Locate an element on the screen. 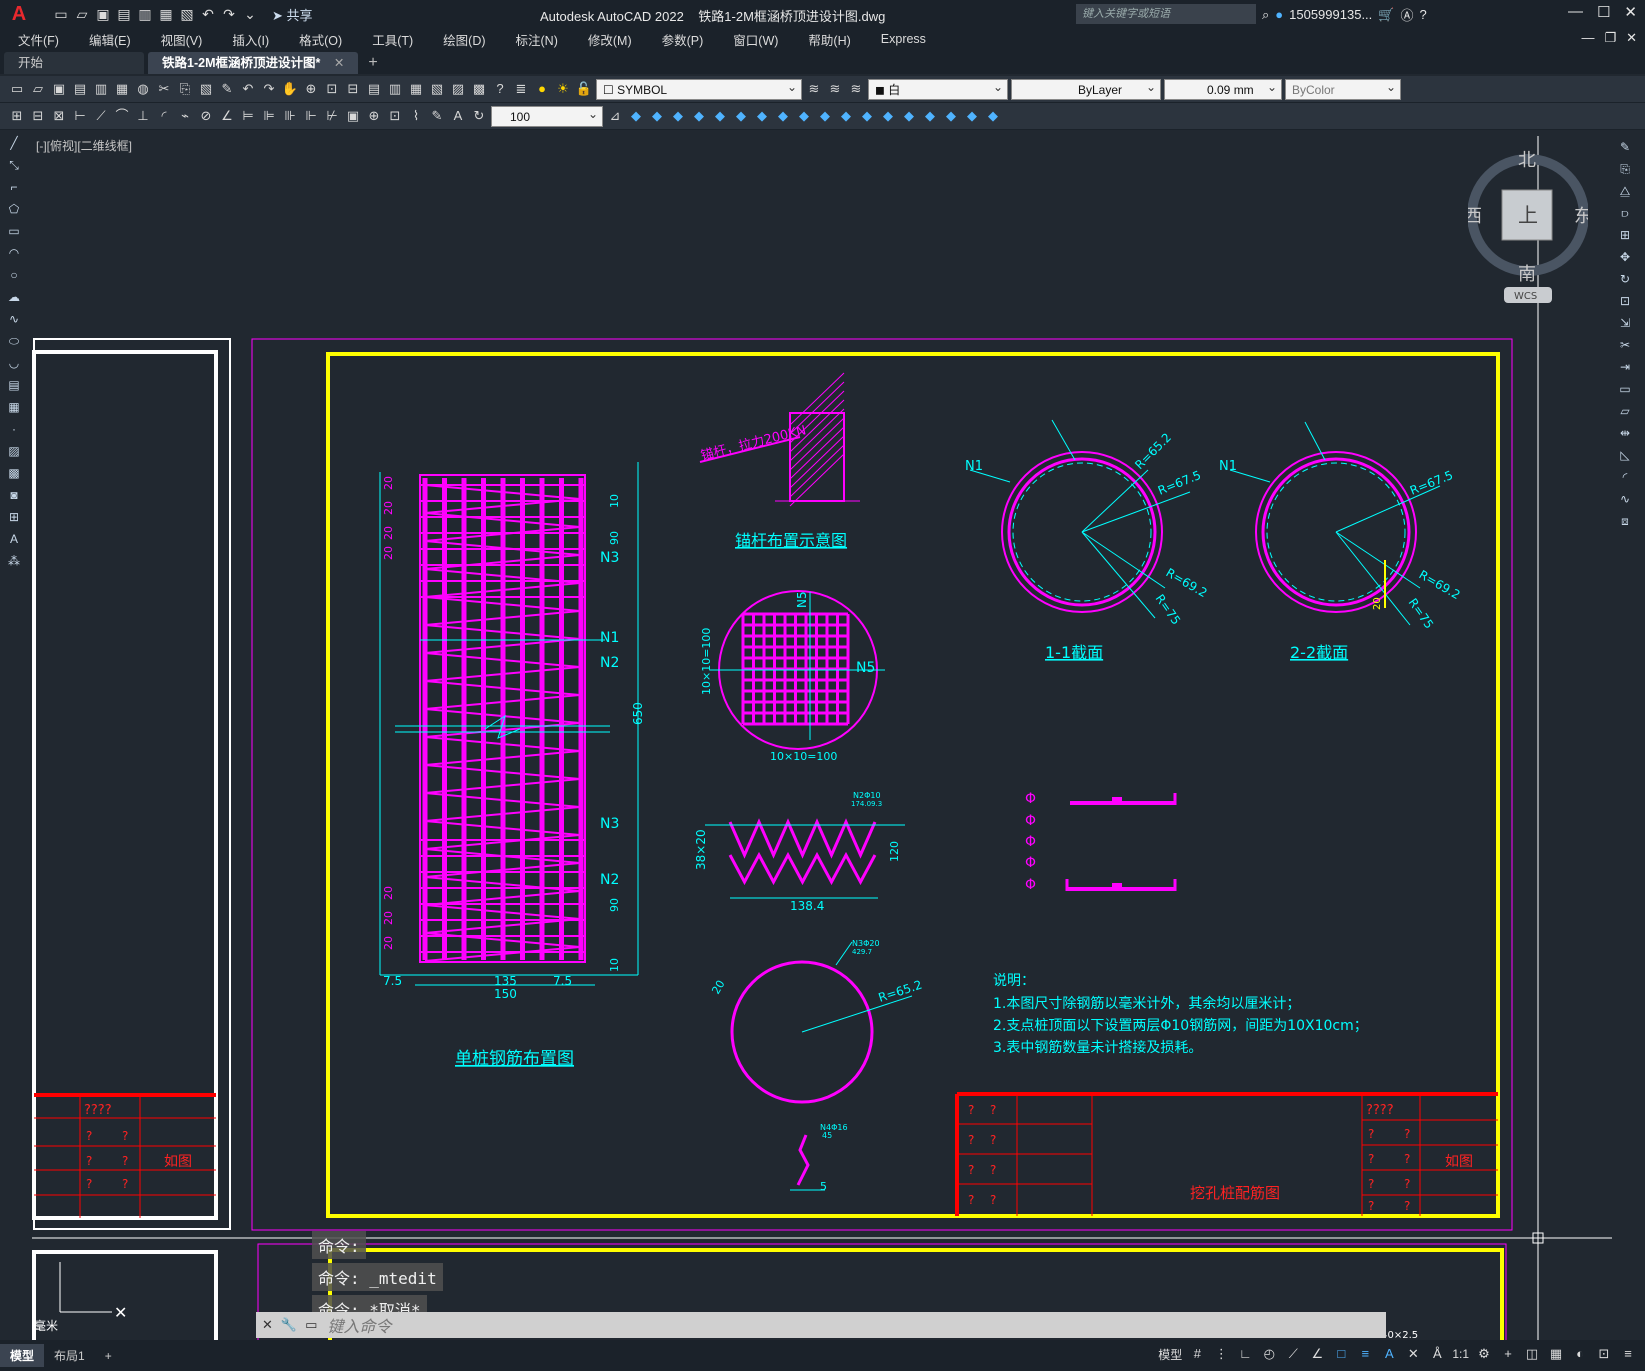 The image size is (1645, 1371). tab-close-icon: ✕ is located at coordinates (339, 63).